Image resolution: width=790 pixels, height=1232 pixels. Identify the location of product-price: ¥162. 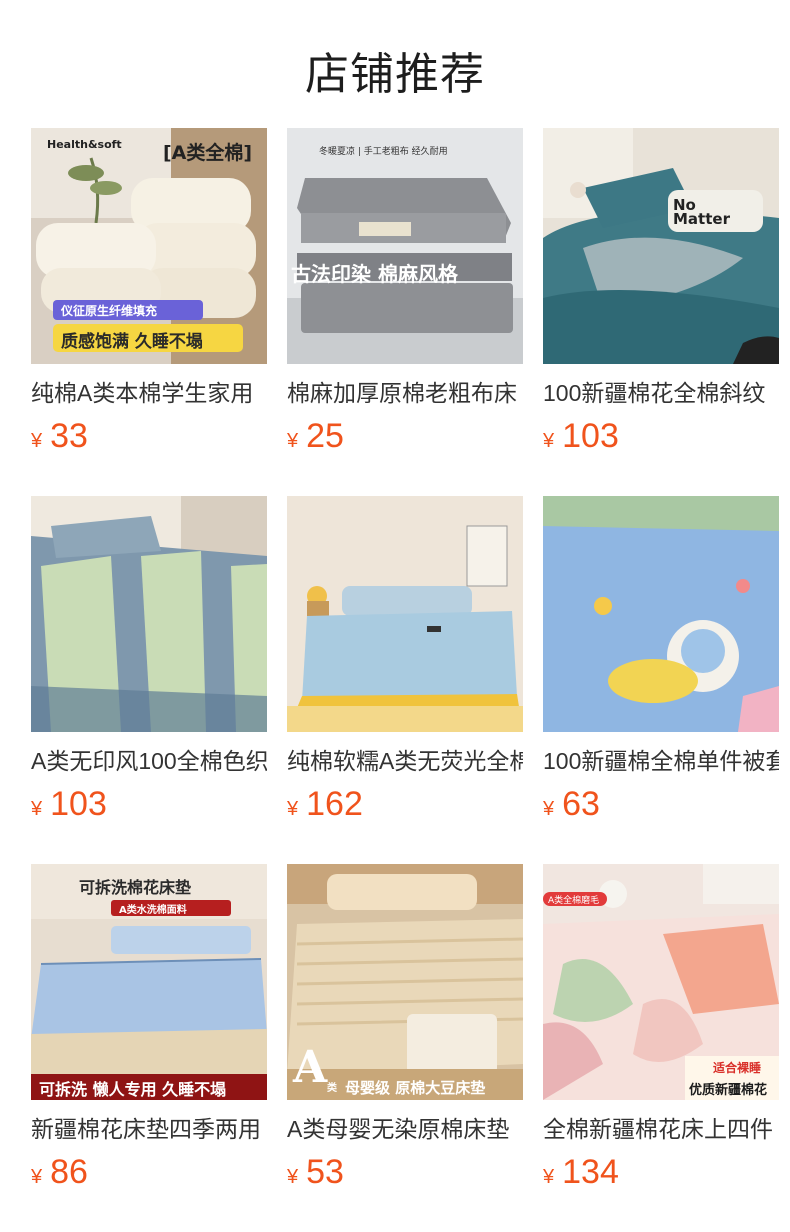
(405, 804).